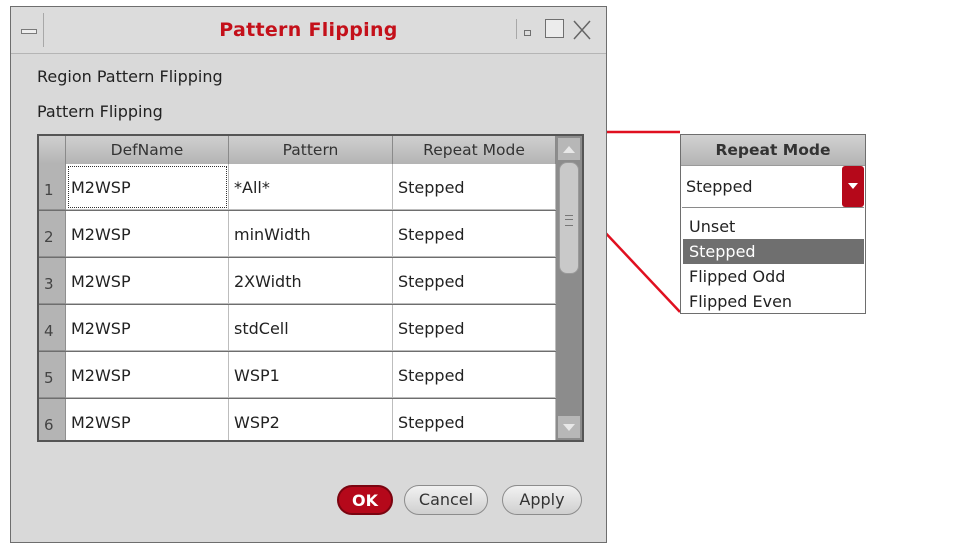  Describe the element at coordinates (311, 375) in the screenshot. I see `pattern-cell: WSP1` at that location.